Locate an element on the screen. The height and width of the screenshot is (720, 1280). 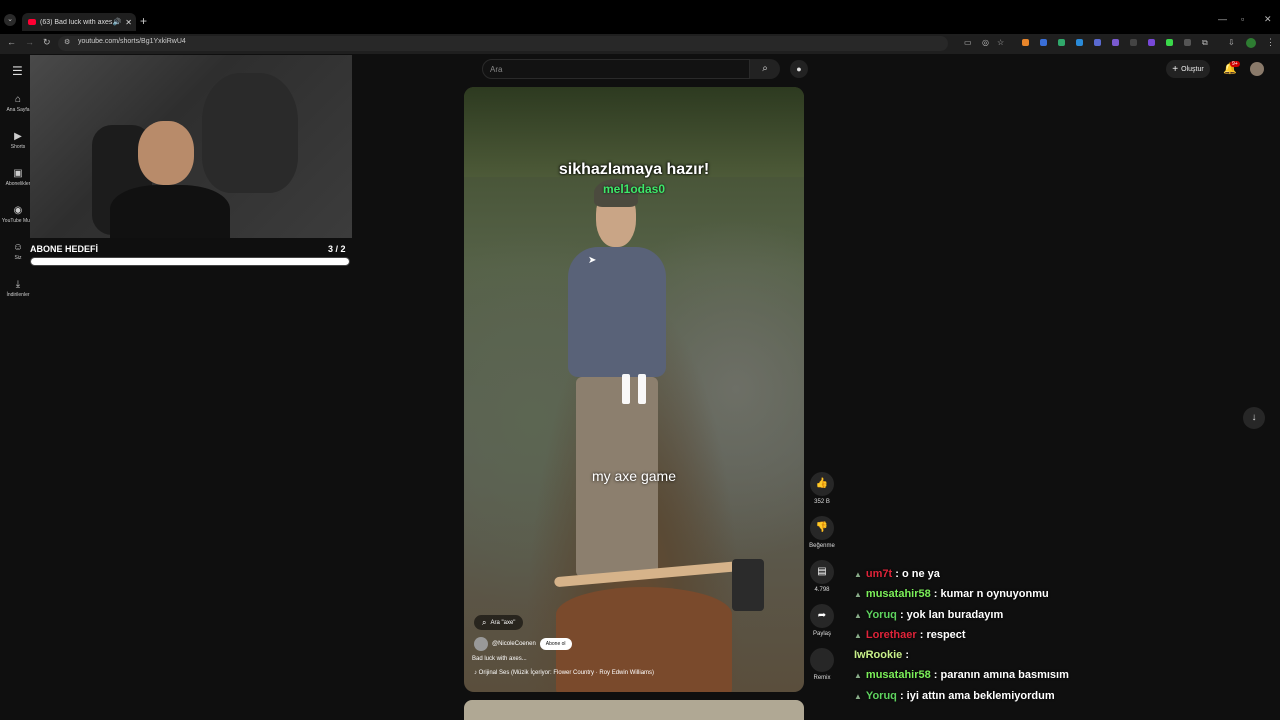
sidebar-item-label: Siz is located at coordinates (18, 258).